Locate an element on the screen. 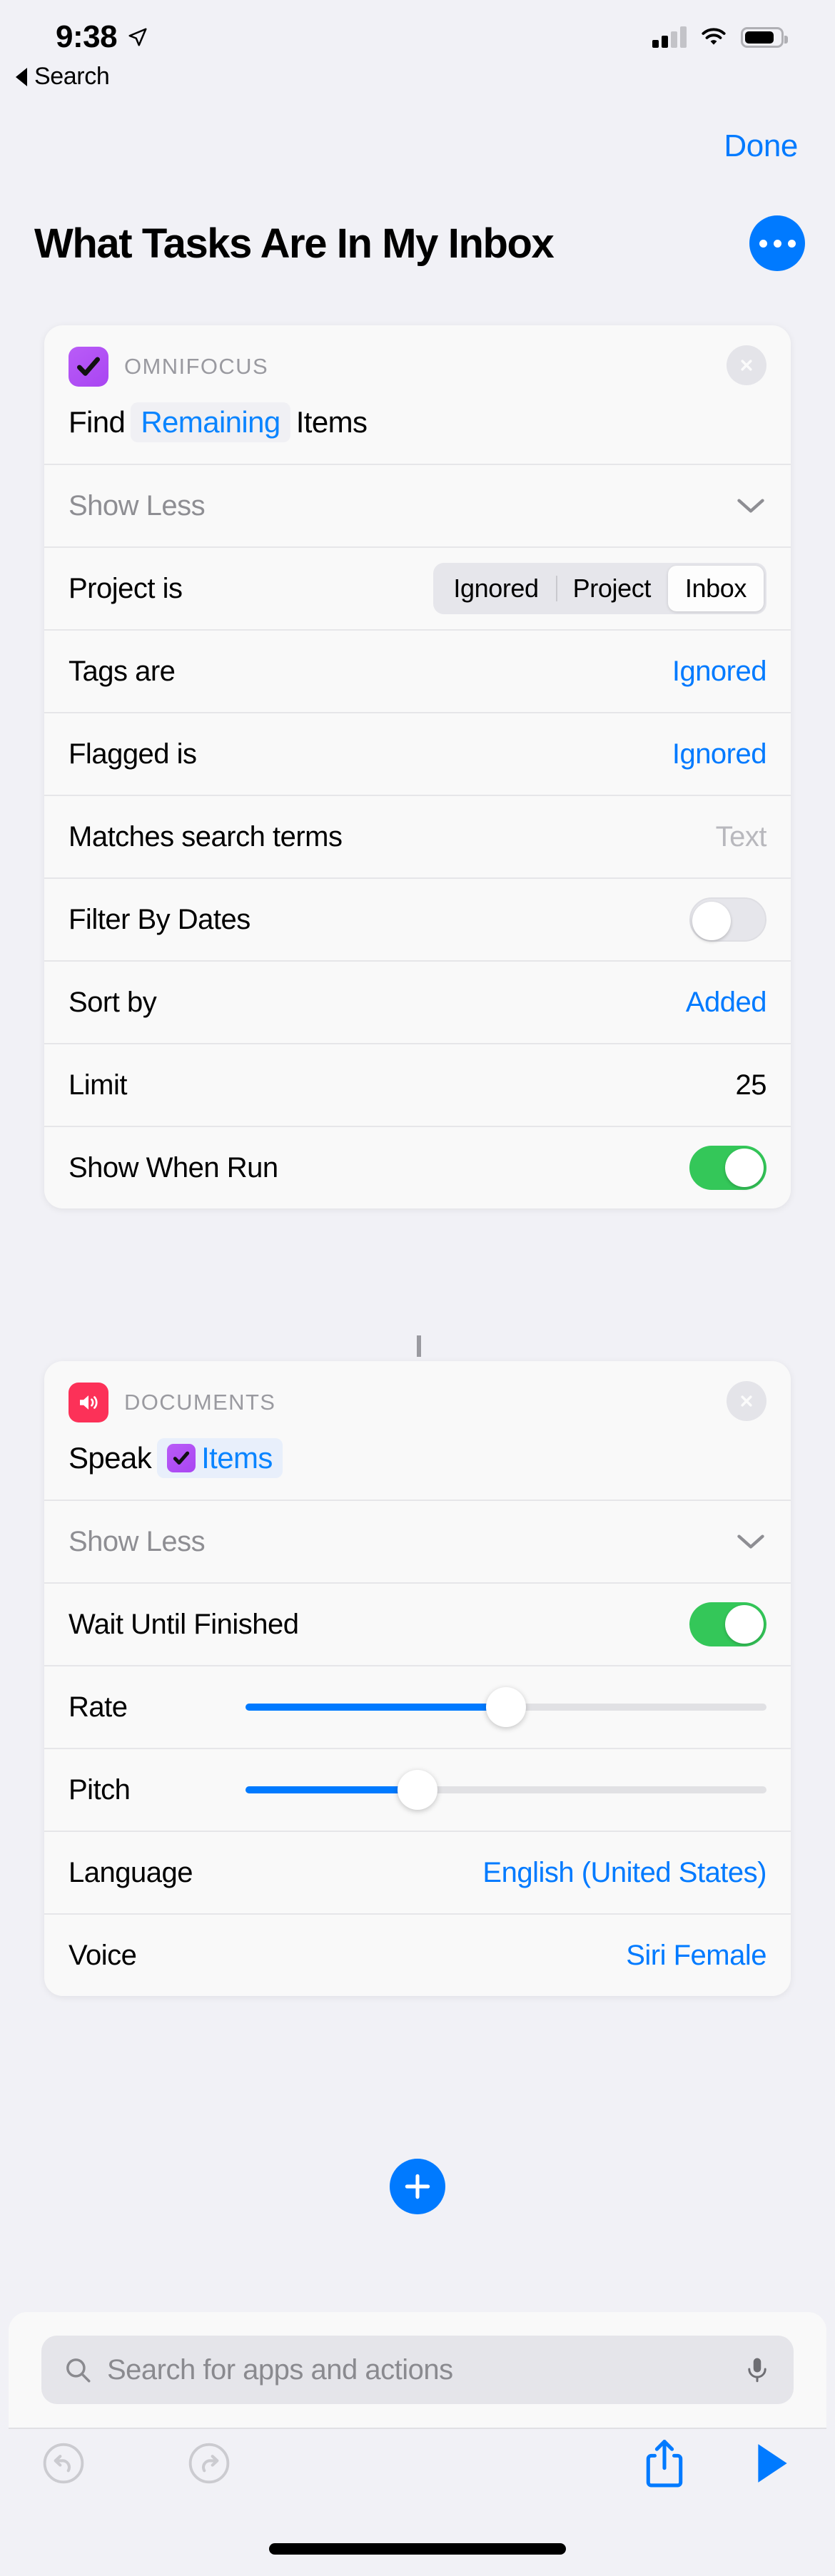  toggle-knob is located at coordinates (711, 921).